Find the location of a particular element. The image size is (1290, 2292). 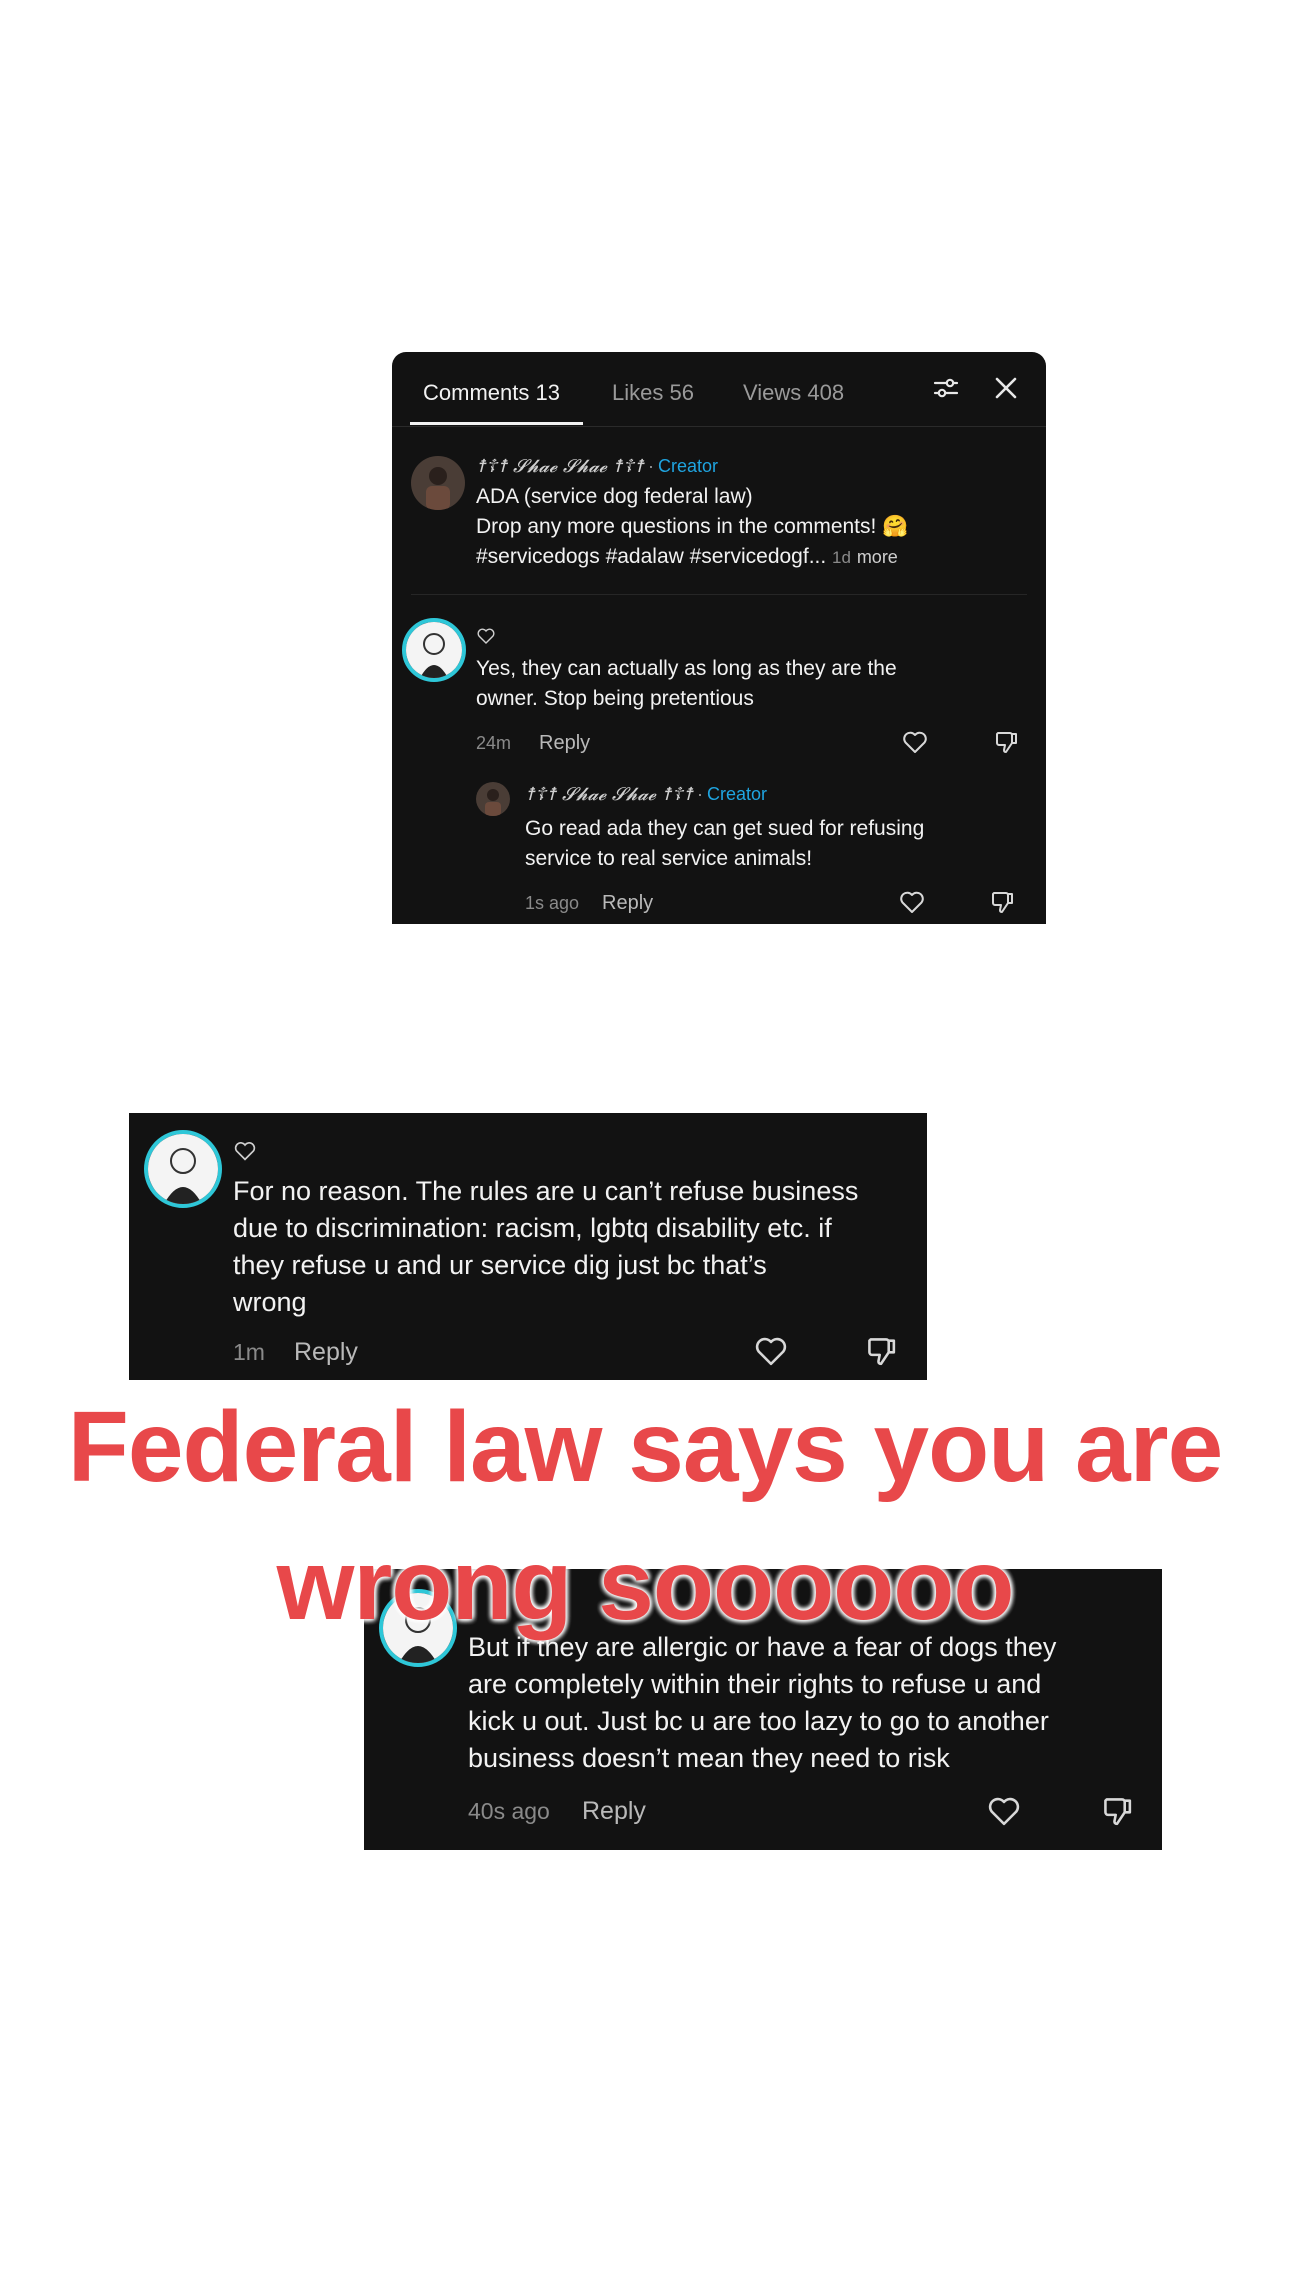

creator-reply-avatar is located at coordinates (493, 799).